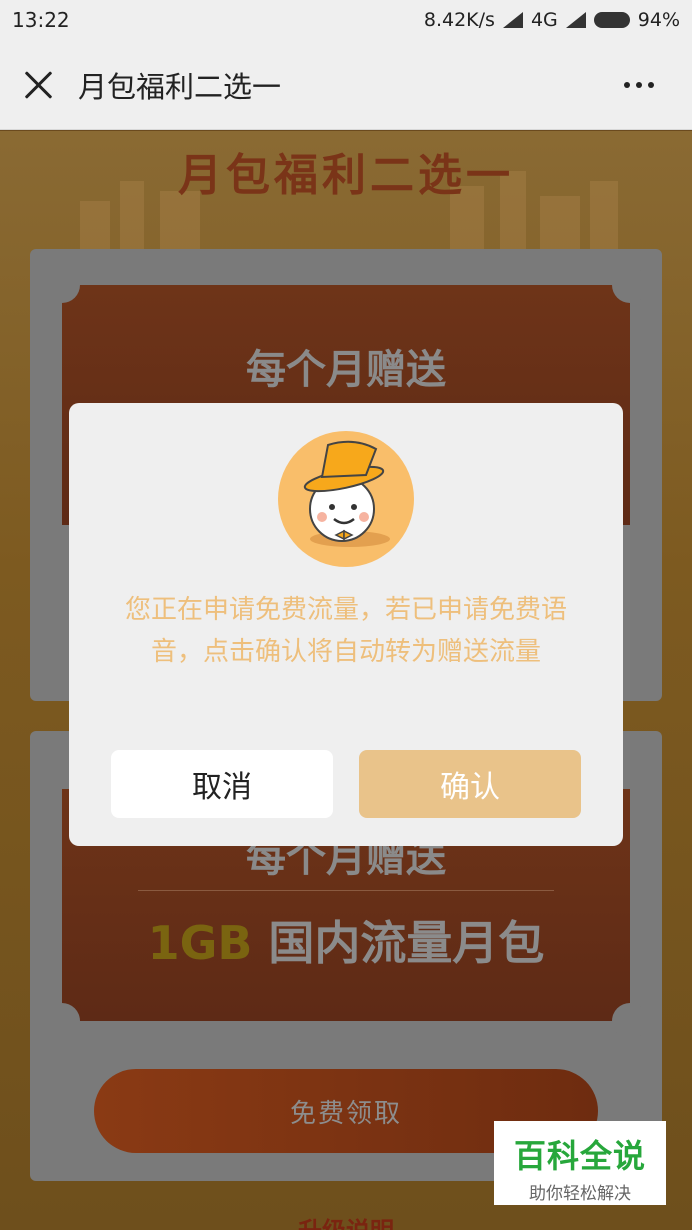 The width and height of the screenshot is (692, 1230). I want to click on watermark-subtitle: 助你轻松解决, so click(580, 1194).